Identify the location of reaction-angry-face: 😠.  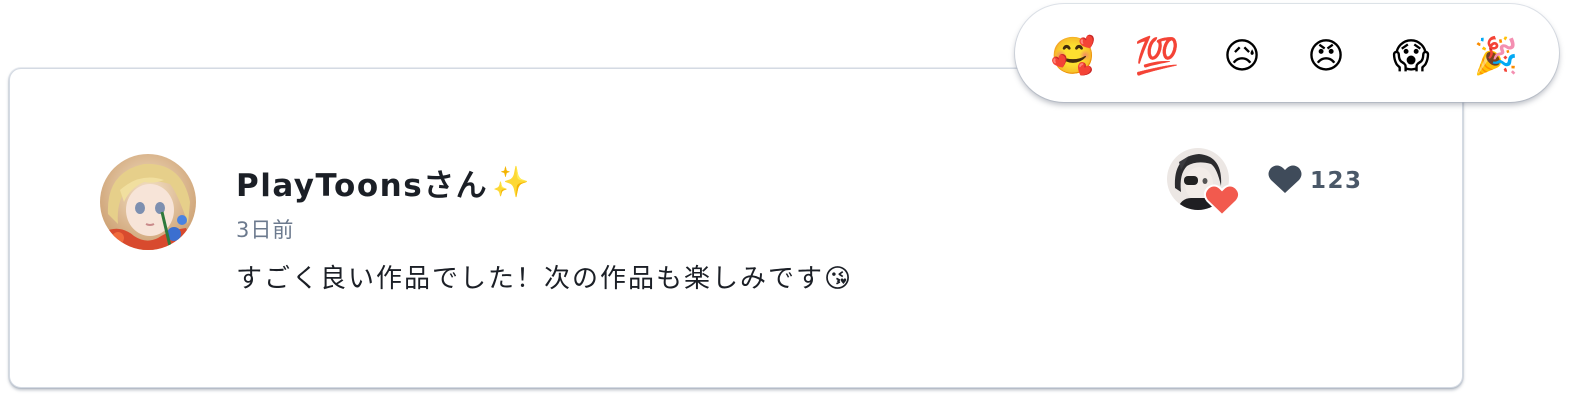
(1326, 56).